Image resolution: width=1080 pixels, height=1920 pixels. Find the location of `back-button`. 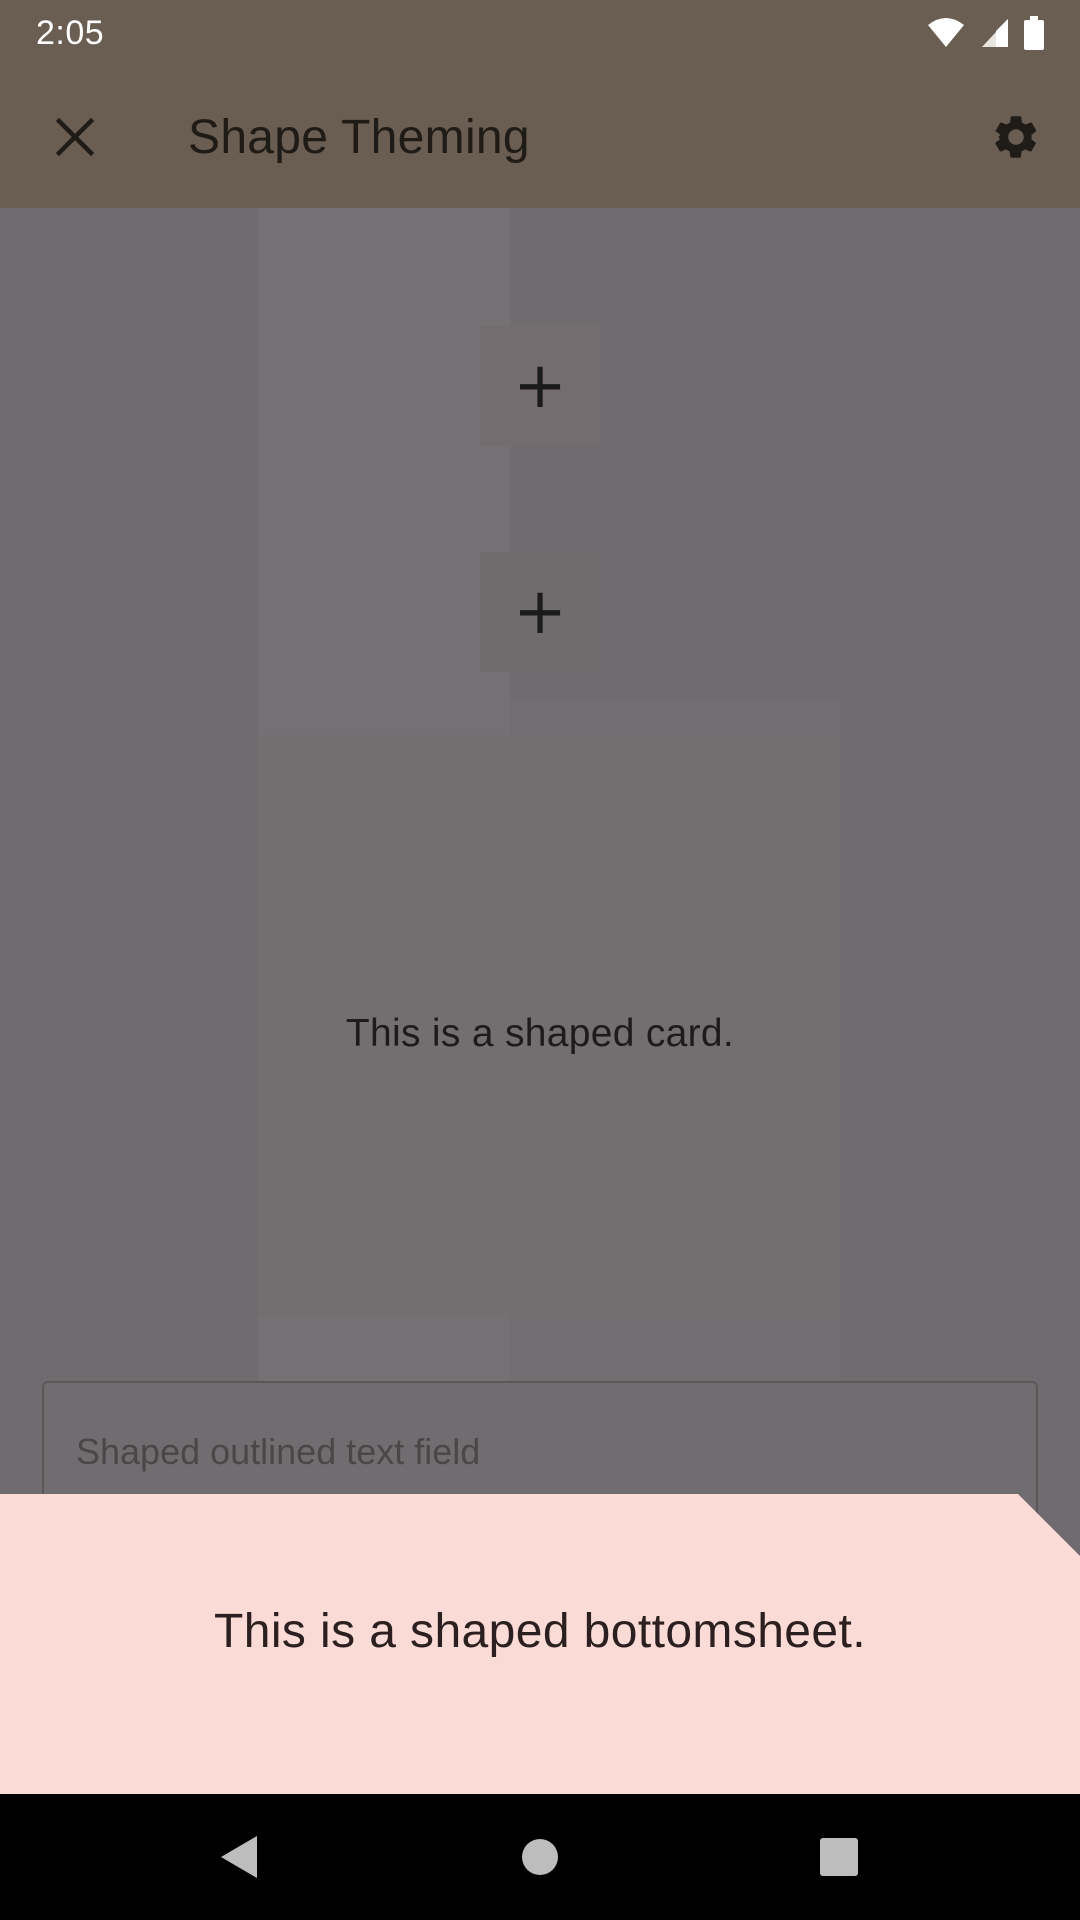

back-button is located at coordinates (239, 1857).